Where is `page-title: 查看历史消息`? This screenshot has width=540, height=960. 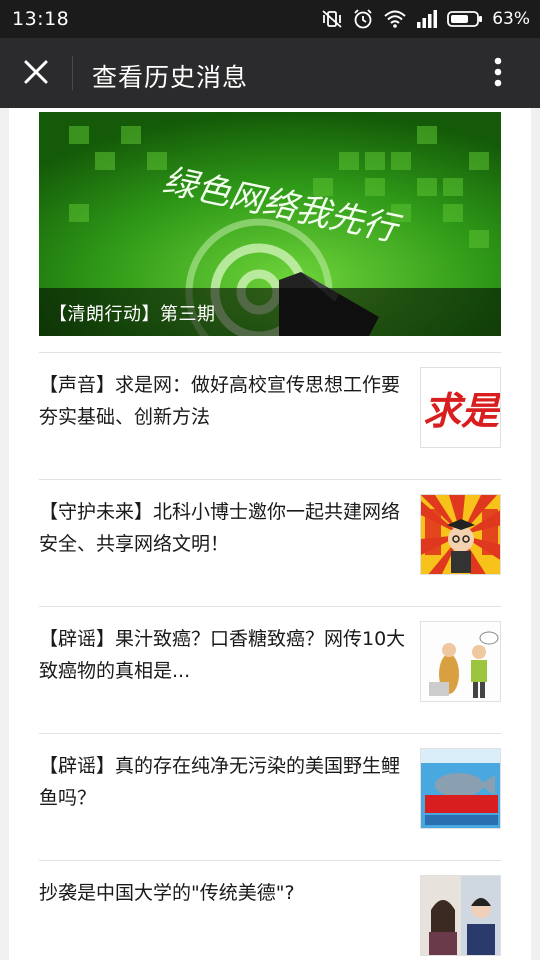
page-title: 查看历史消息 is located at coordinates (170, 77).